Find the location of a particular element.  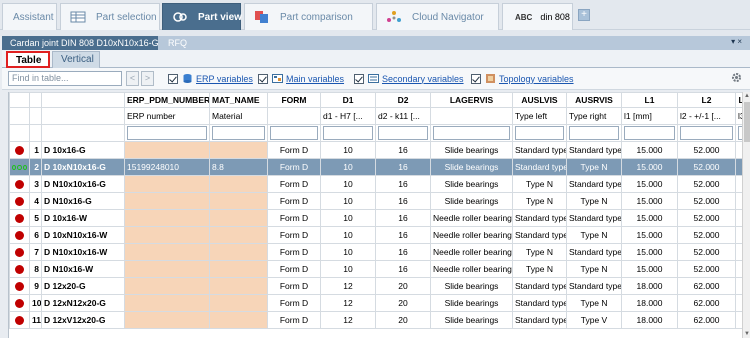

topology-variables-toggle: Topology variables is located at coordinates (522, 78).